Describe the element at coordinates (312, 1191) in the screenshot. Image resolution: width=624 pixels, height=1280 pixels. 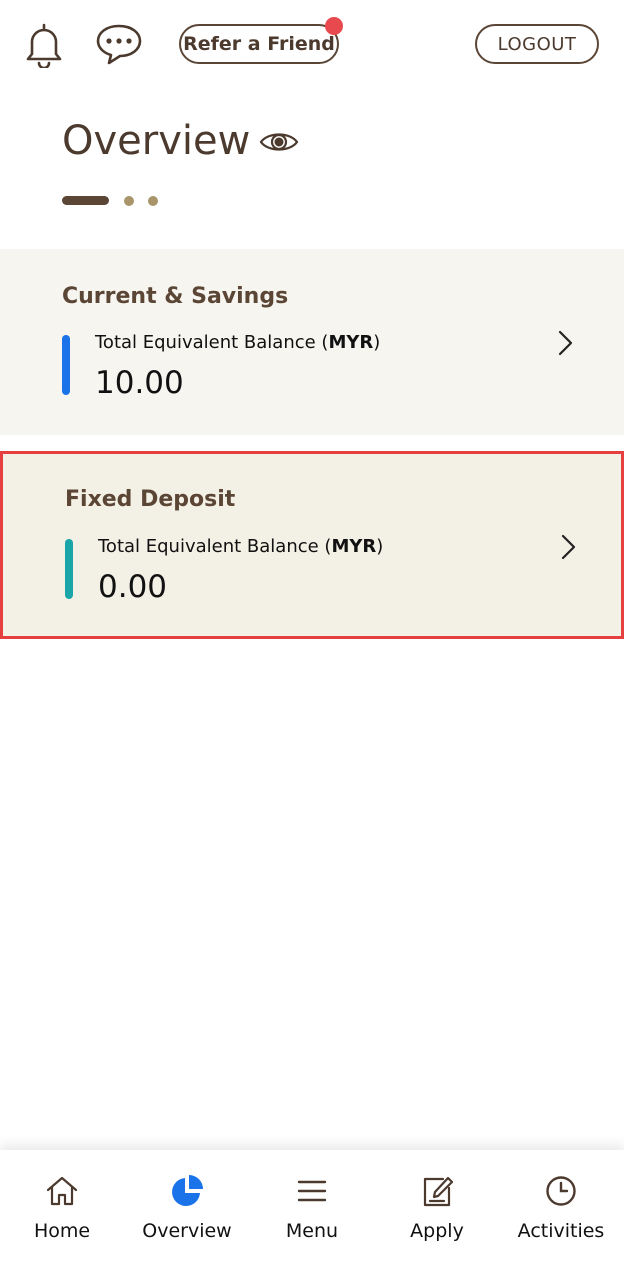
I see `hamburger-menu-icon` at that location.